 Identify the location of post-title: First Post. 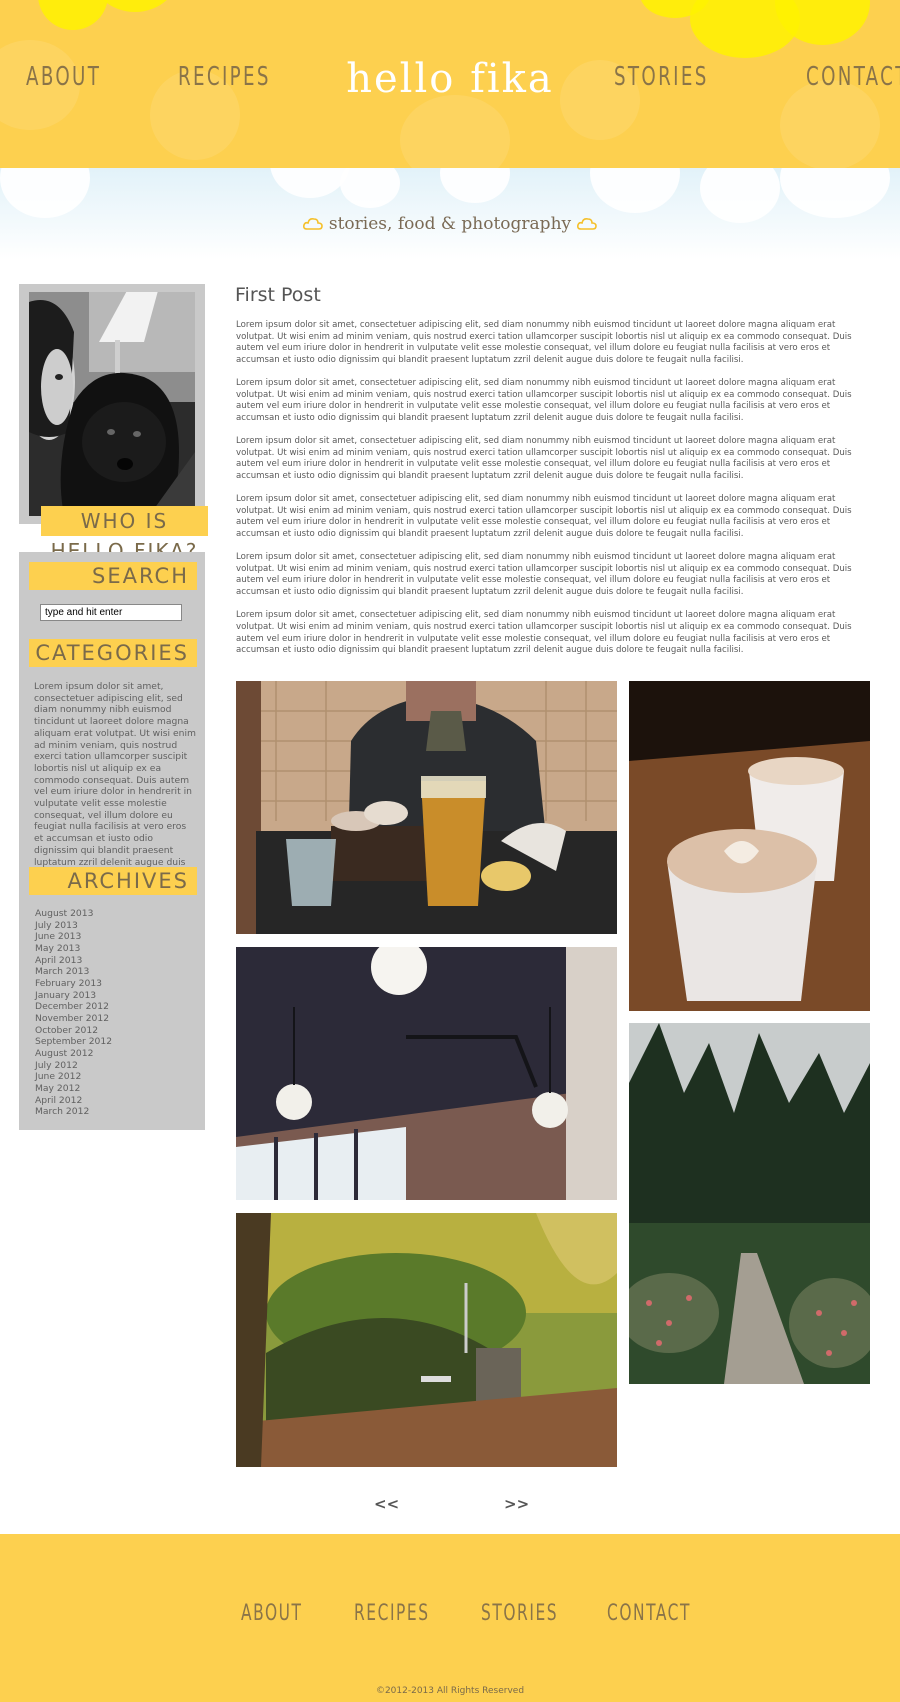
(278, 295).